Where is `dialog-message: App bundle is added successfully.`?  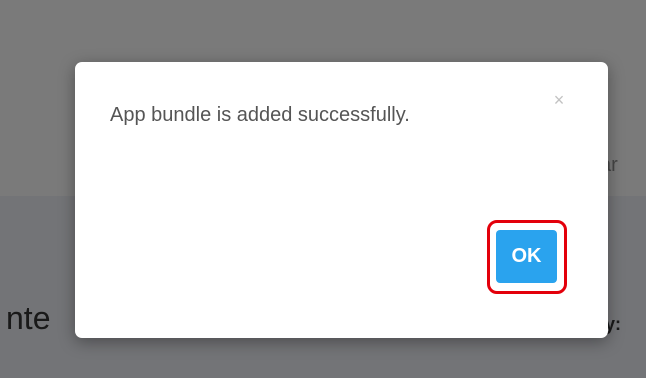 dialog-message: App bundle is added successfully. is located at coordinates (260, 115).